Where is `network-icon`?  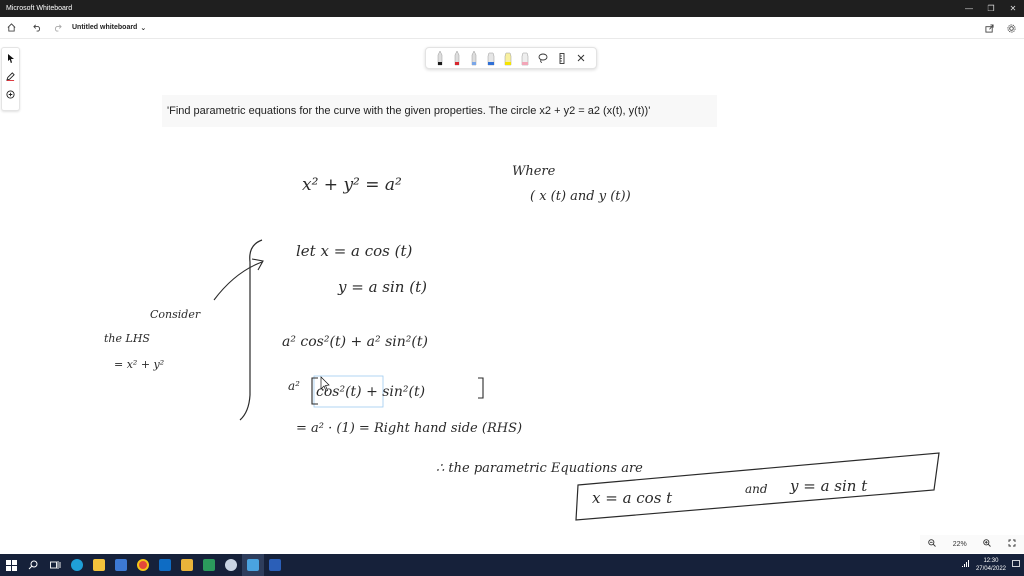 network-icon is located at coordinates (965, 565).